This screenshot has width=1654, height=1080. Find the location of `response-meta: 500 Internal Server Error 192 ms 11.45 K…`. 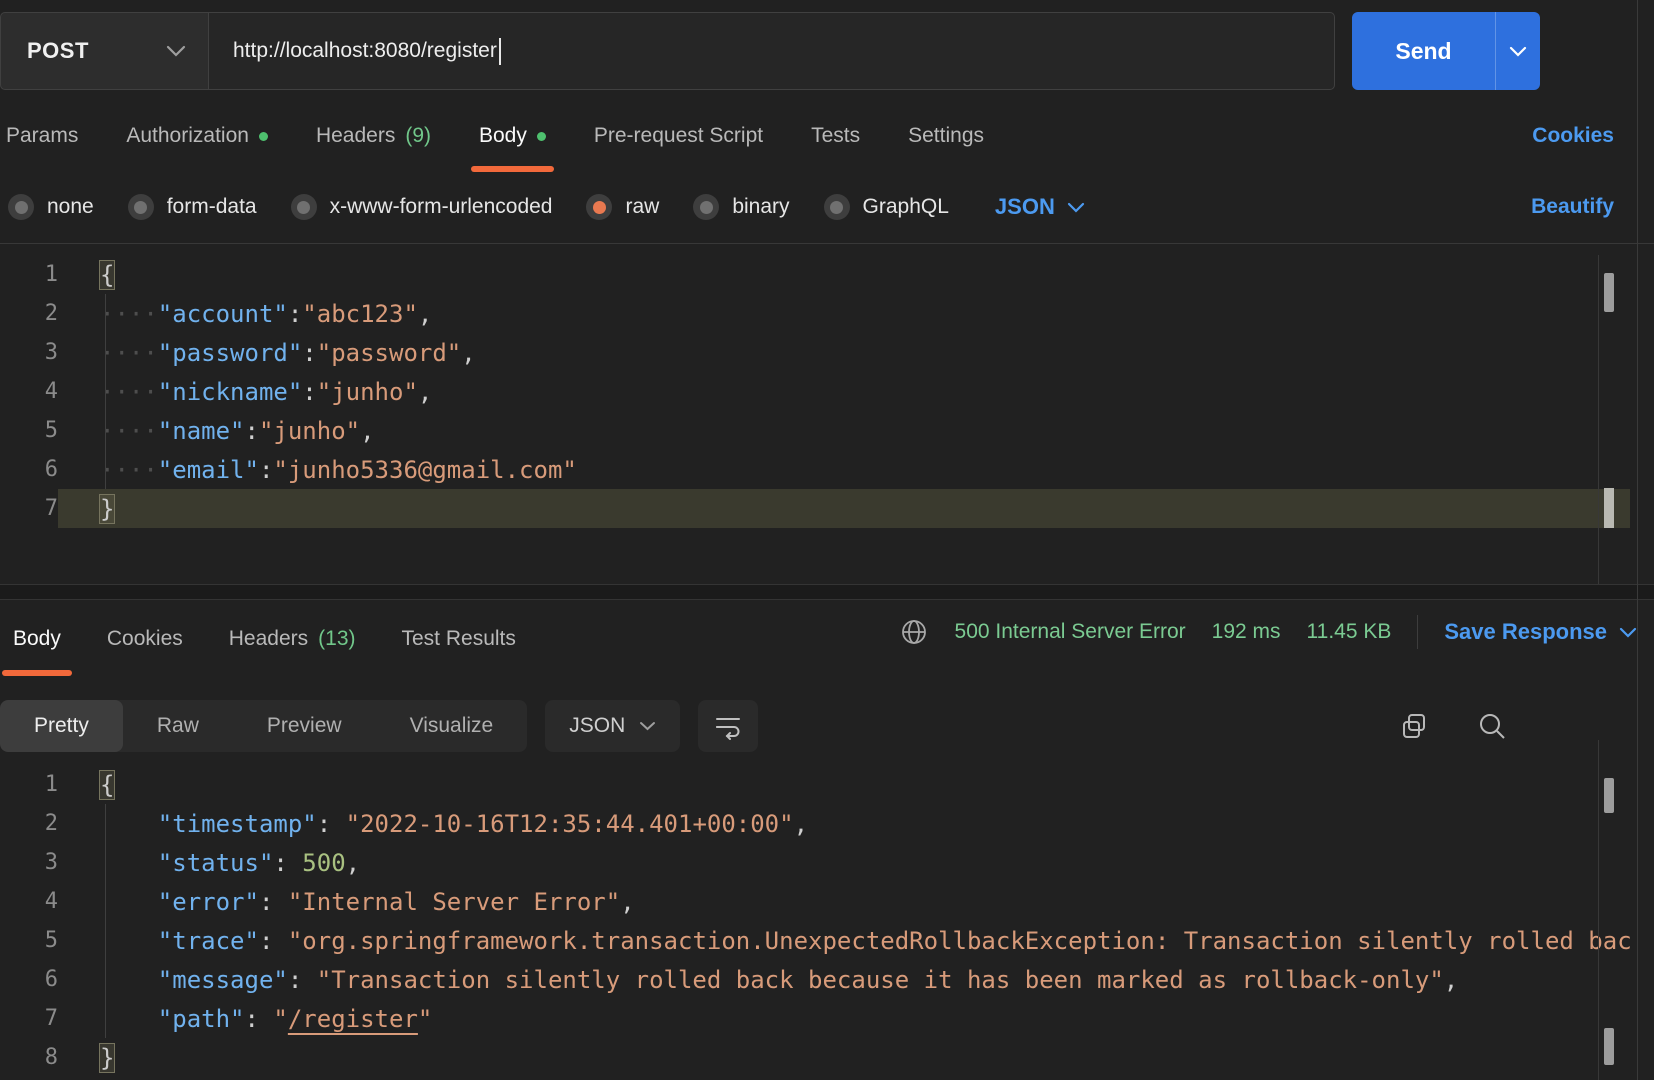

response-meta: 500 Internal Server Error 192 ms 11.45 K… is located at coordinates (1268, 639).